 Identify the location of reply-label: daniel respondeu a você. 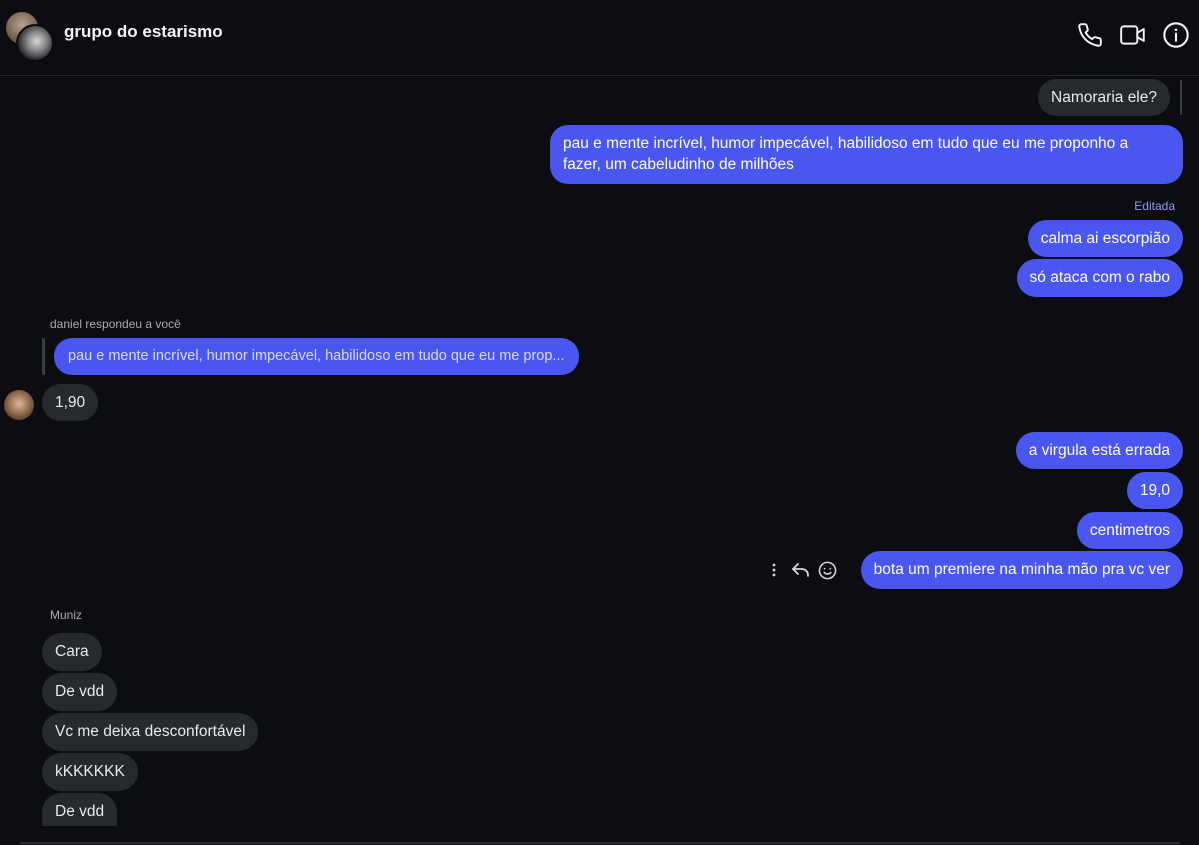
(115, 324).